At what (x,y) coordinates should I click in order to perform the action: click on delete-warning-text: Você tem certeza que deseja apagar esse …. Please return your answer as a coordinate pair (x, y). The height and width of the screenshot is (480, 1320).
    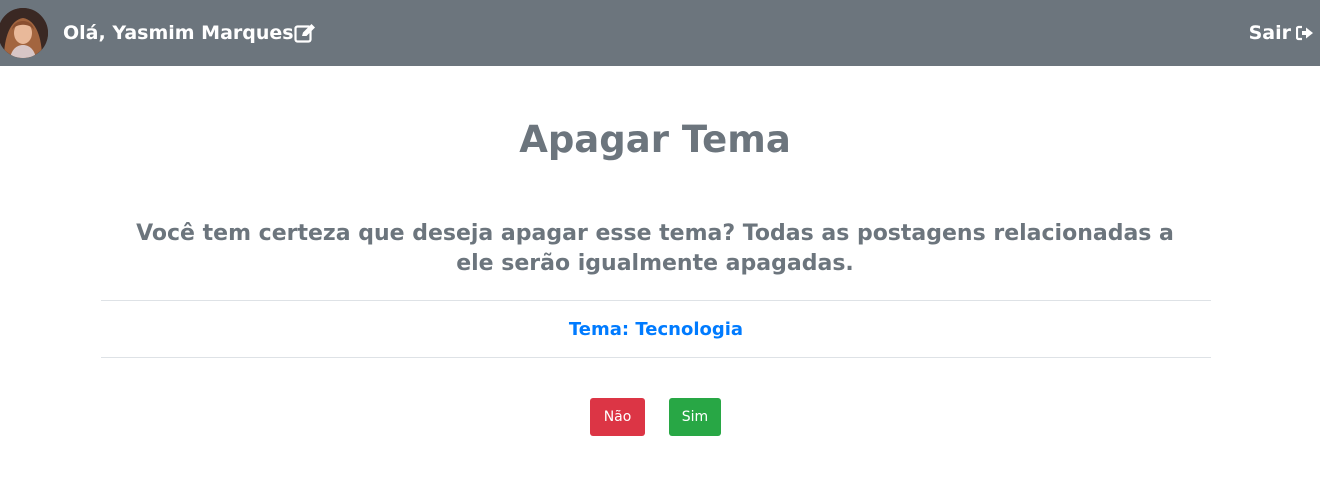
    Looking at the image, I should click on (655, 248).